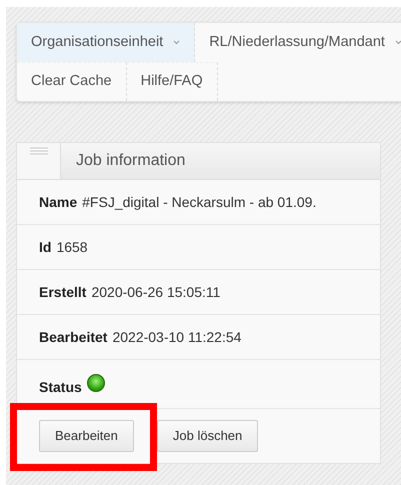  Describe the element at coordinates (207, 436) in the screenshot. I see `action-button: Job löschen` at that location.